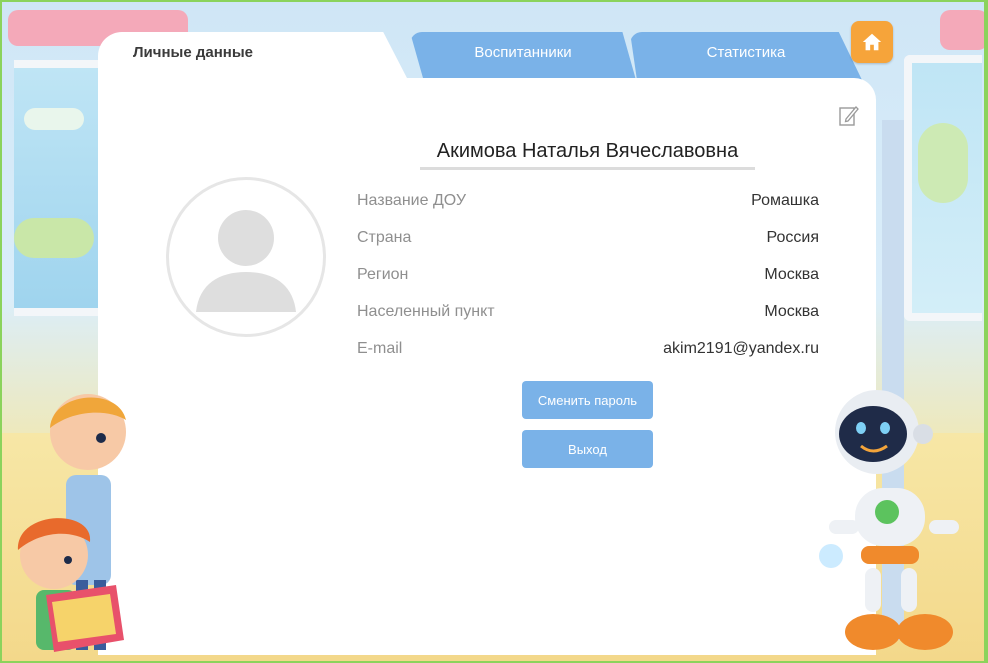 This screenshot has width=988, height=663. What do you see at coordinates (792, 237) in the screenshot?
I see `field-value: Россия` at bounding box center [792, 237].